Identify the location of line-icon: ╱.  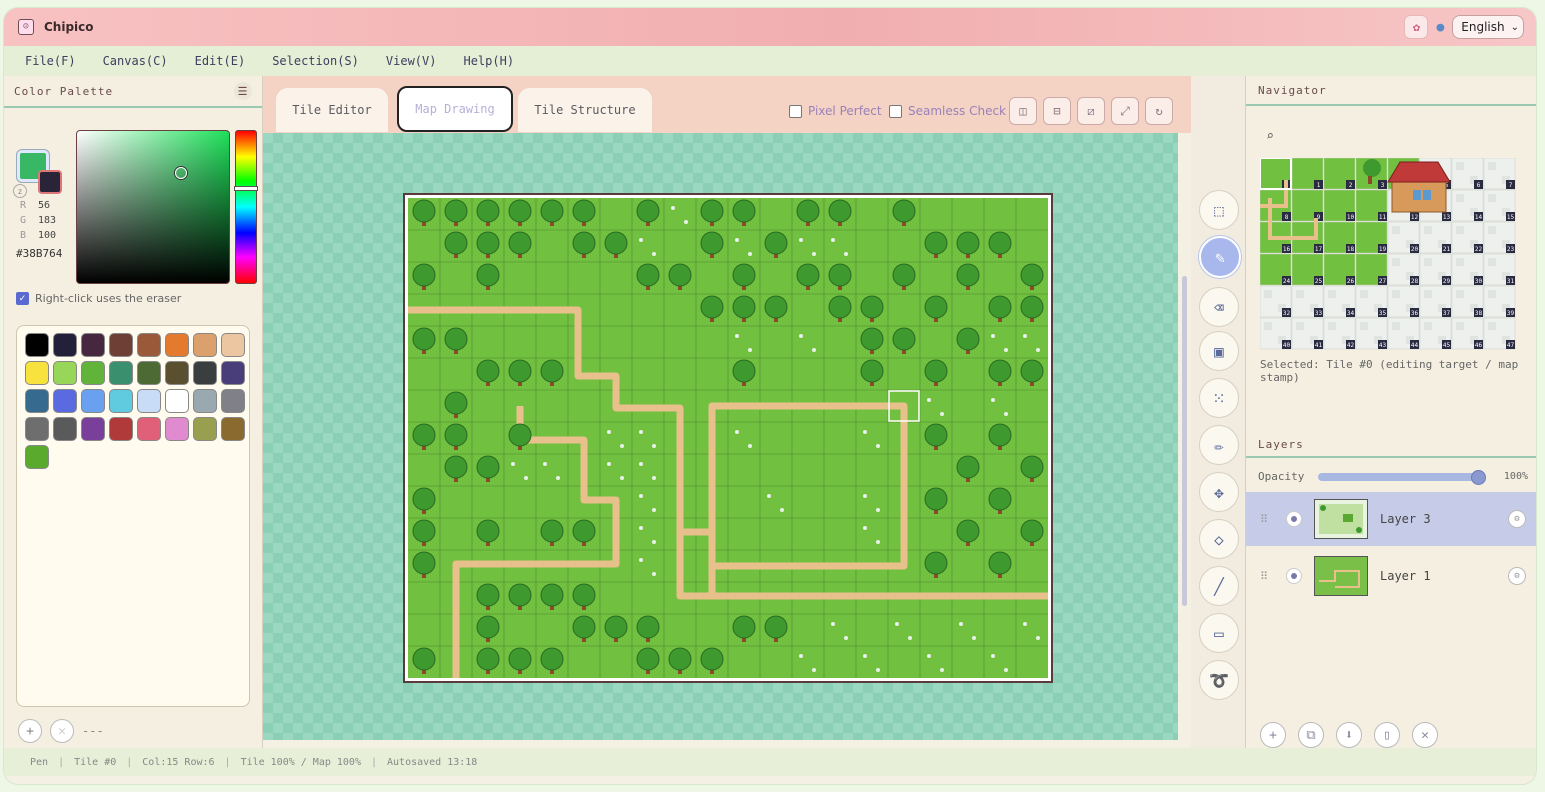
(1219, 586).